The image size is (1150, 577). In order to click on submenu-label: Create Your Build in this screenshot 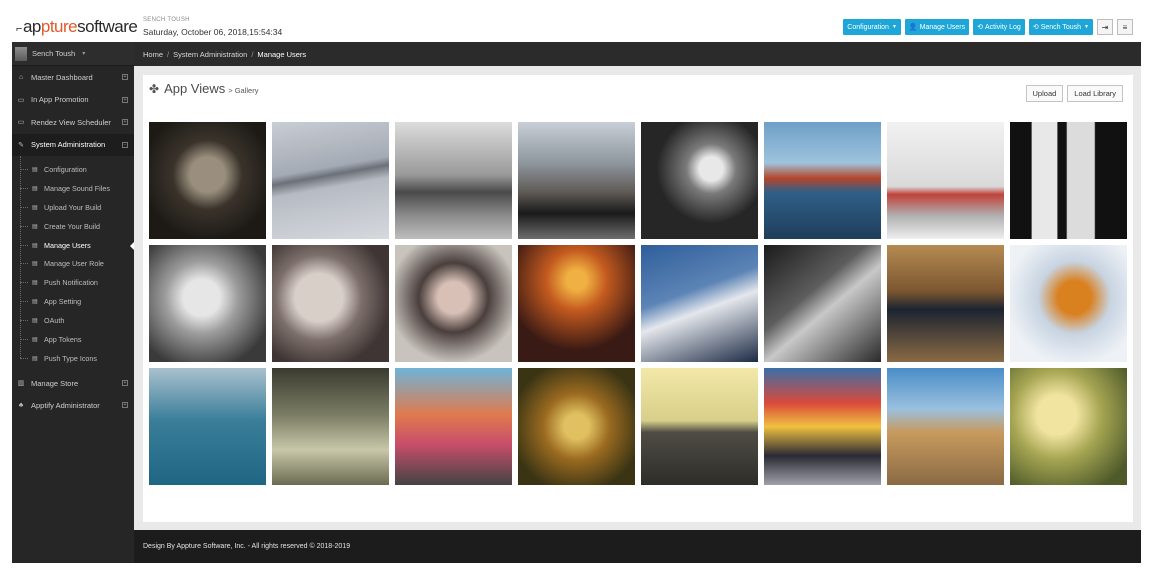, I will do `click(72, 226)`.